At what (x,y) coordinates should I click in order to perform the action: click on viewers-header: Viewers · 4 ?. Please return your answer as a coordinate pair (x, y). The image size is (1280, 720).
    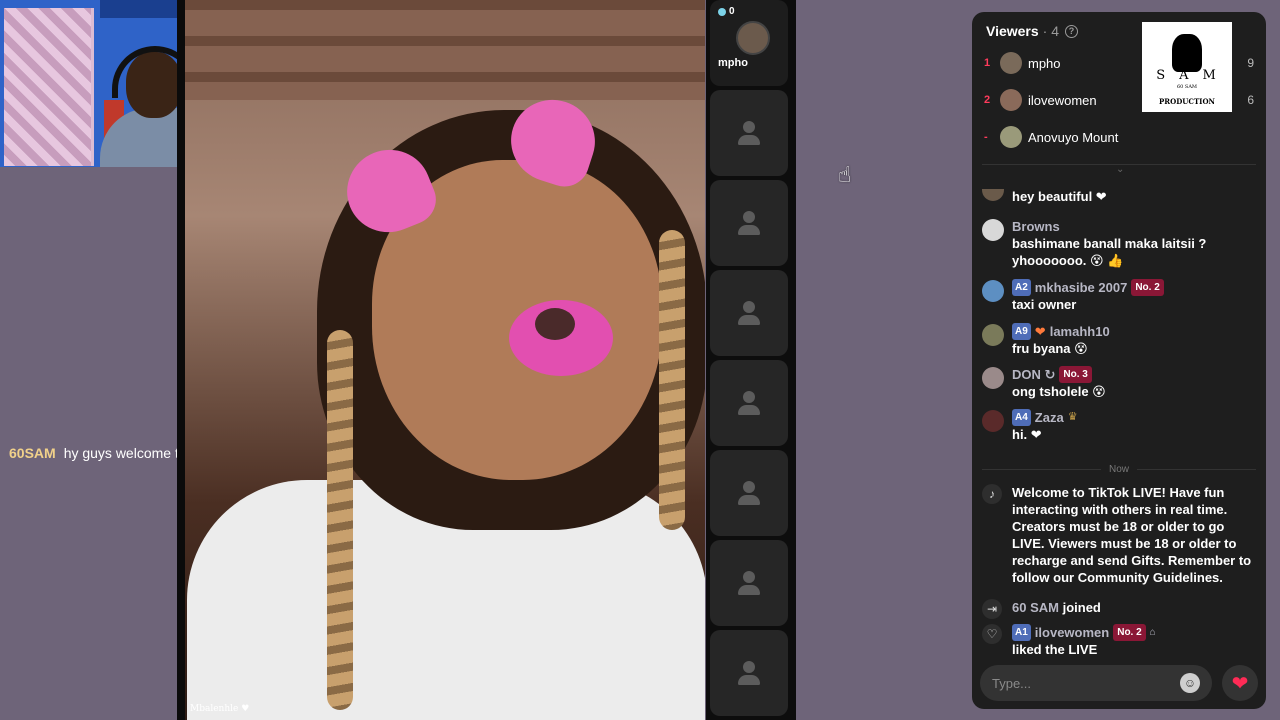
    Looking at the image, I should click on (1032, 31).